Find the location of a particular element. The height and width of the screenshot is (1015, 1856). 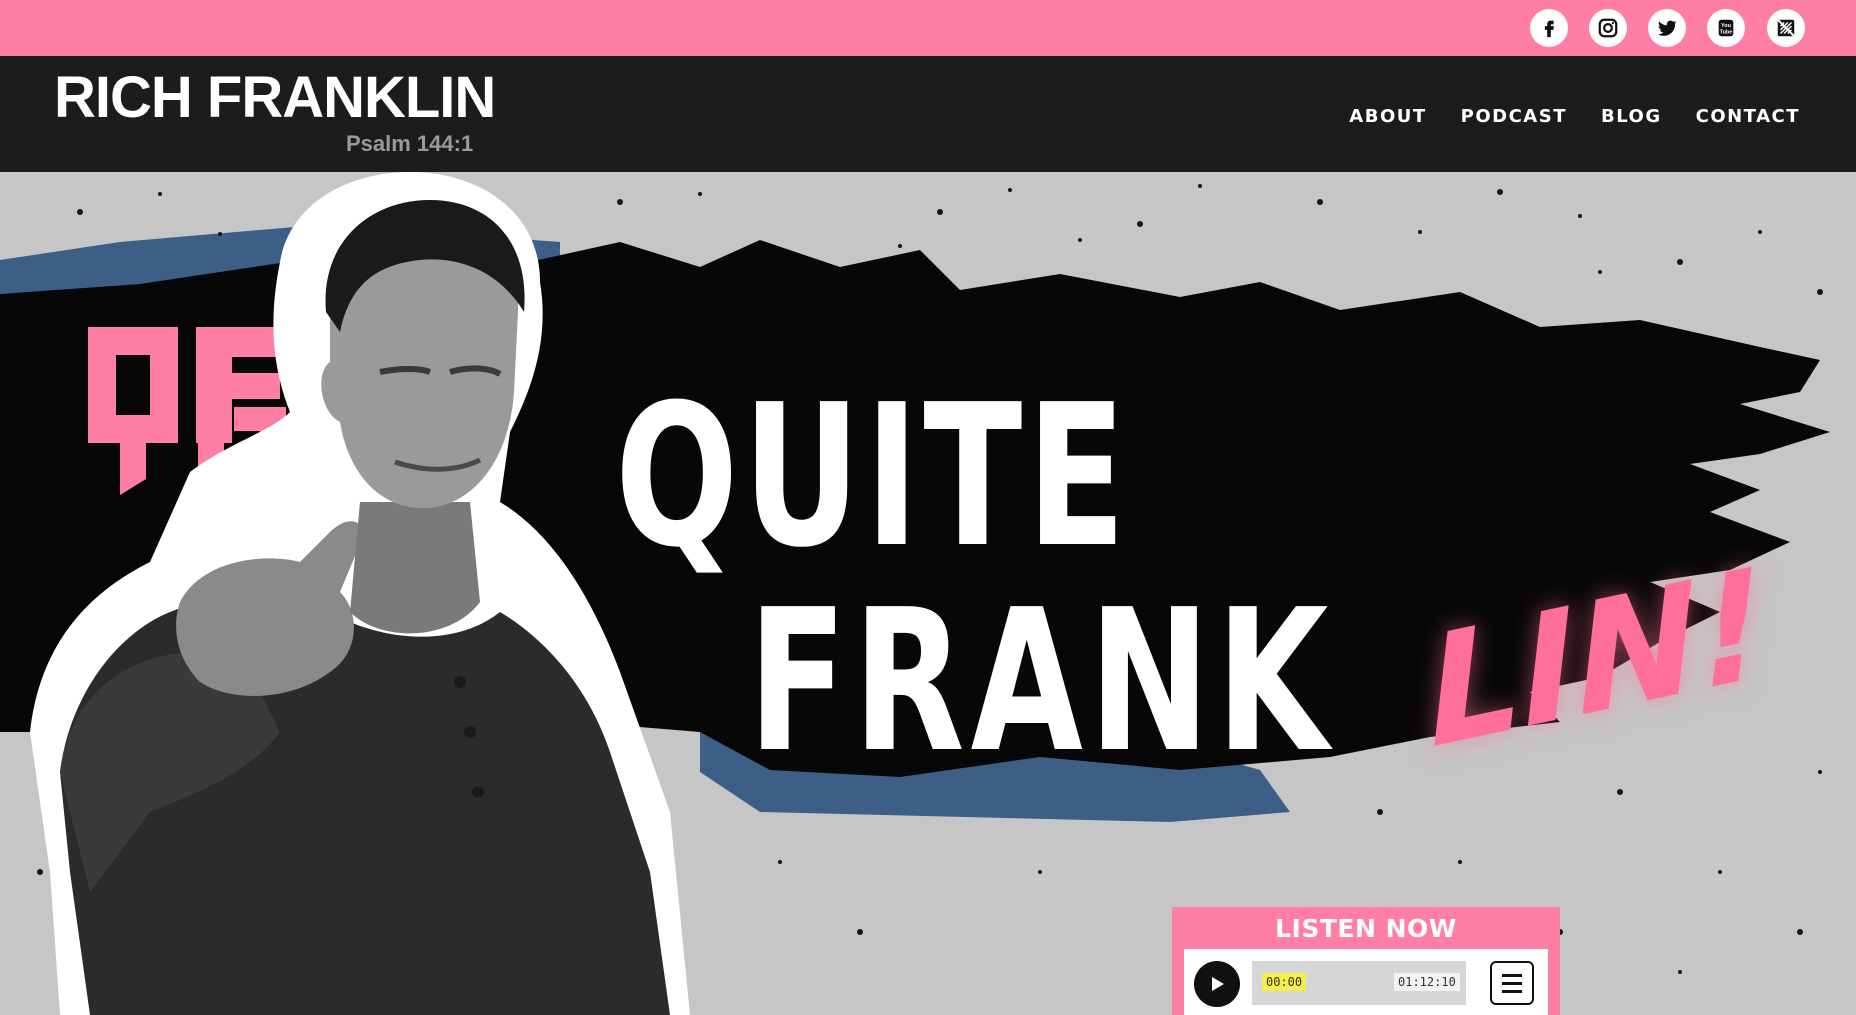

twitter-icon is located at coordinates (1667, 28).